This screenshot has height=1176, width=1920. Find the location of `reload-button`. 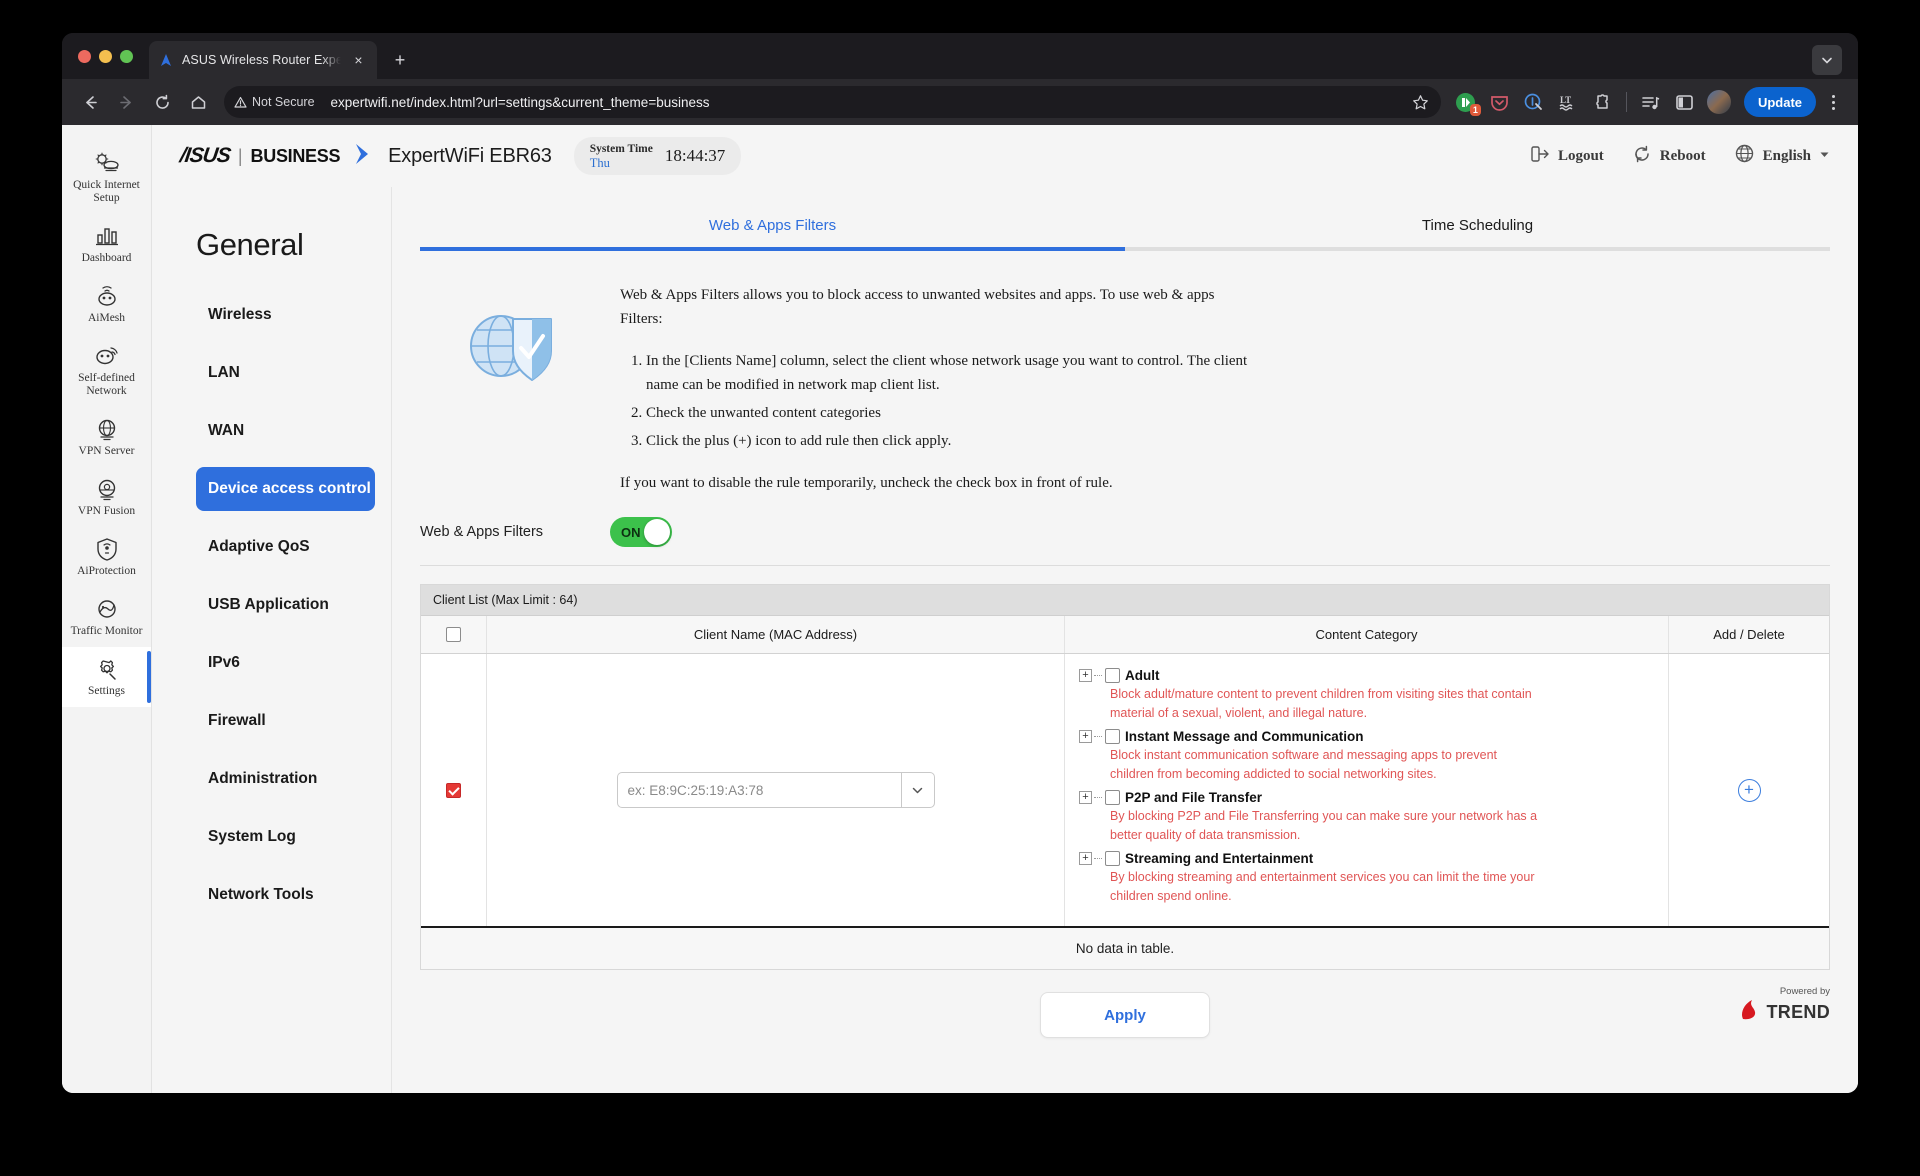

reload-button is located at coordinates (162, 102).